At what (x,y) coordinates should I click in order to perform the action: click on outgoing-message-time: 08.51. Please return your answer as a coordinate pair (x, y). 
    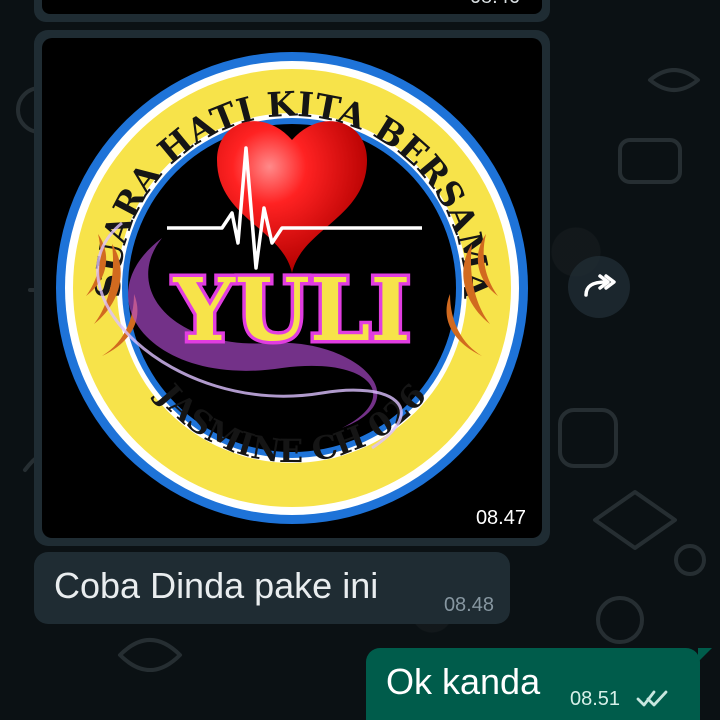
    Looking at the image, I should click on (595, 699).